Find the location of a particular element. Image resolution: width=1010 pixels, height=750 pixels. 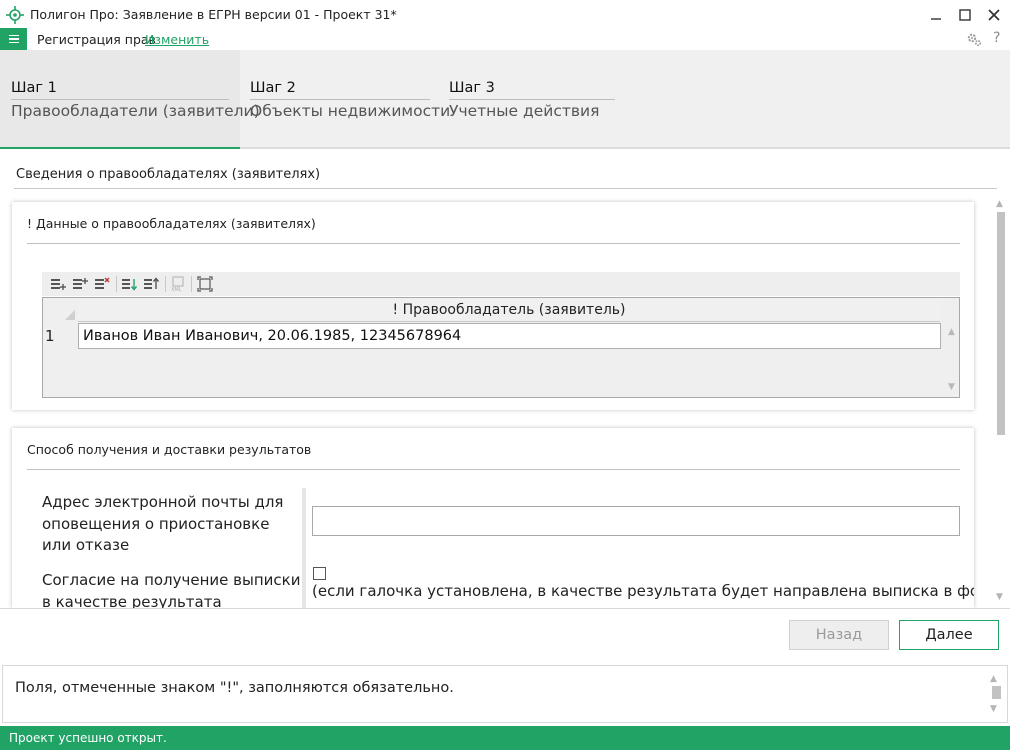

email-field is located at coordinates (636, 521).